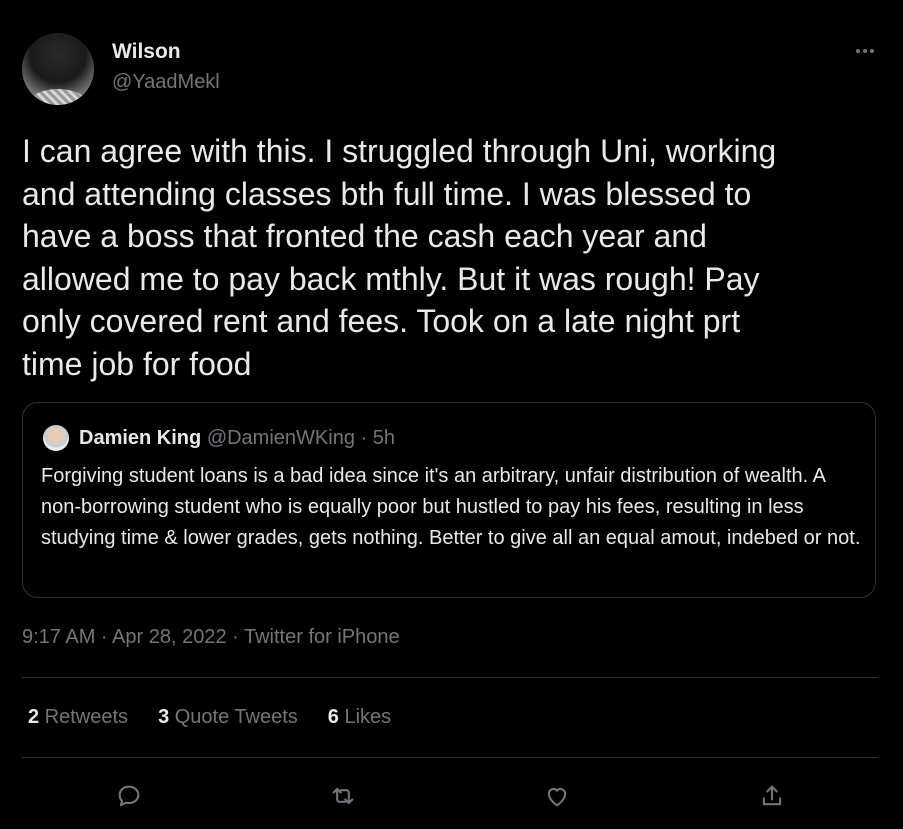 This screenshot has width=903, height=829. I want to click on quote-tweets-stat: 3 Quote Tweets, so click(228, 717).